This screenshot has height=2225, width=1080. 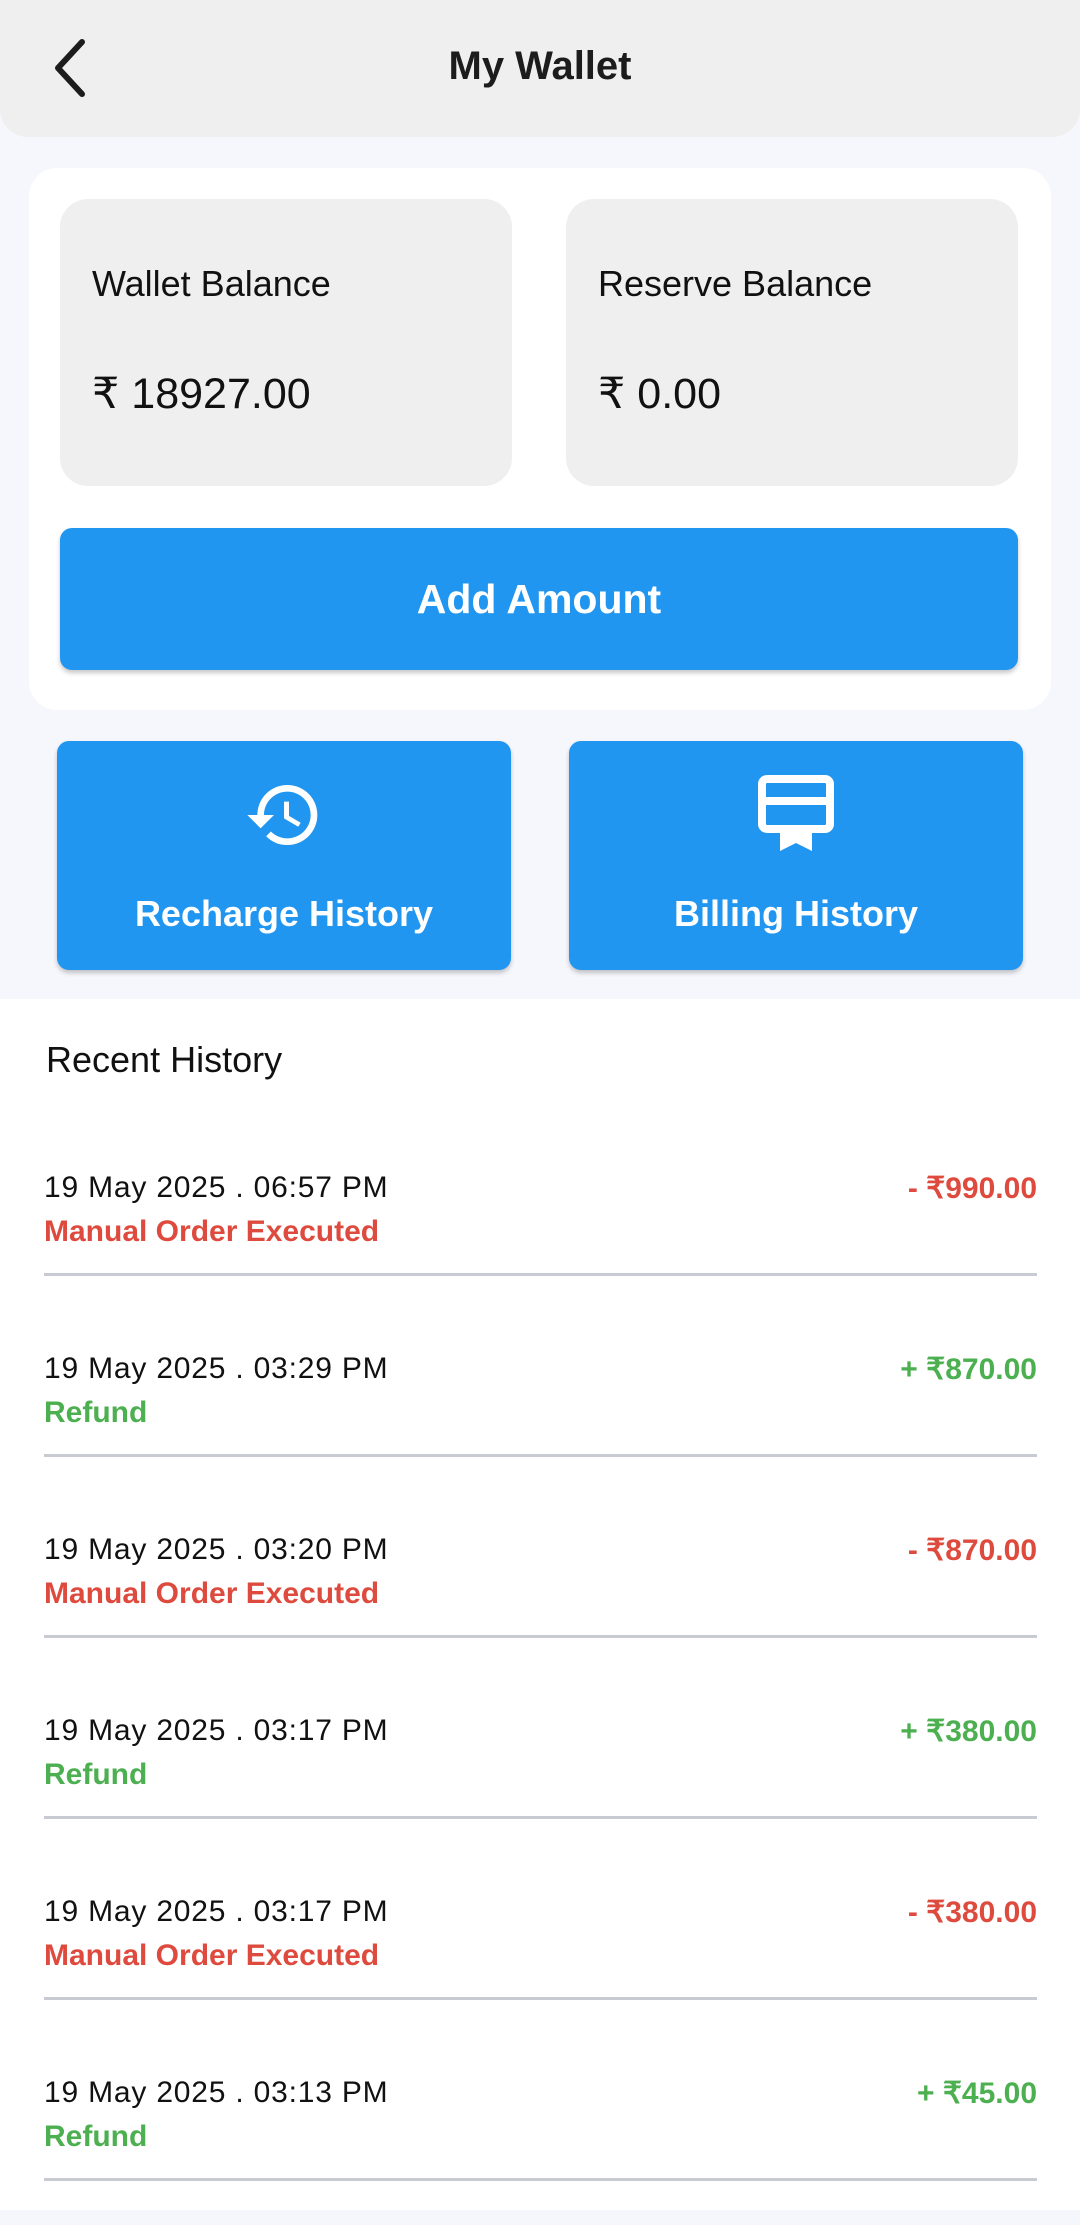 What do you see at coordinates (968, 1731) in the screenshot?
I see `transaction-amount: + ₹380.00` at bounding box center [968, 1731].